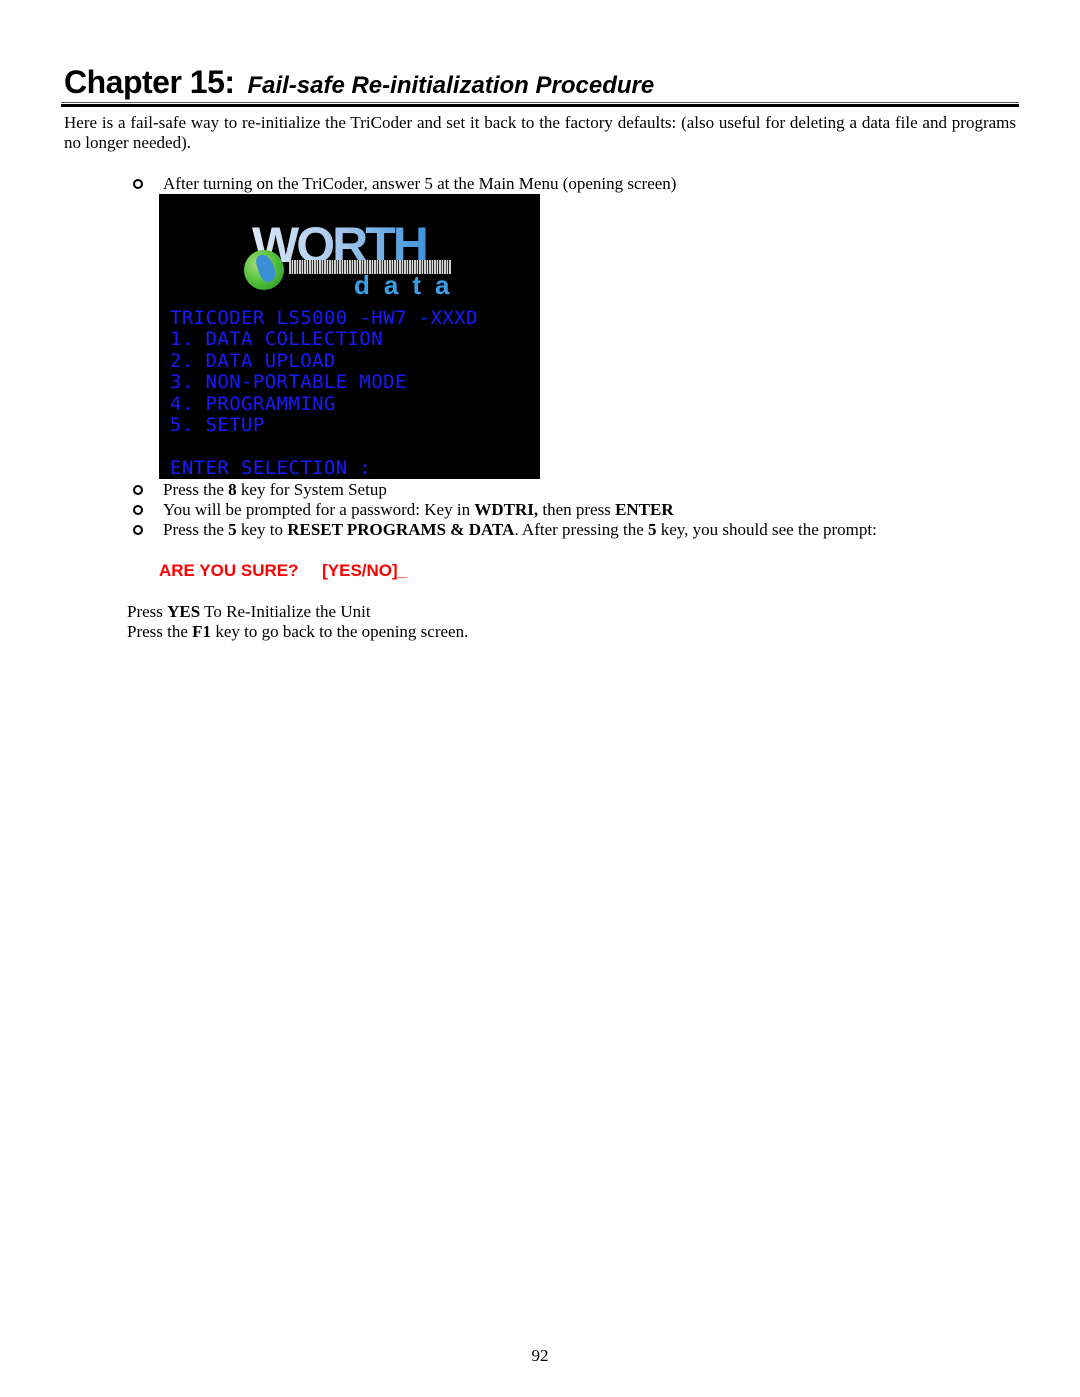 This screenshot has width=1080, height=1397. I want to click on confirm-prompt: ARE YOU SURE? [YES/NO]_, so click(283, 571).